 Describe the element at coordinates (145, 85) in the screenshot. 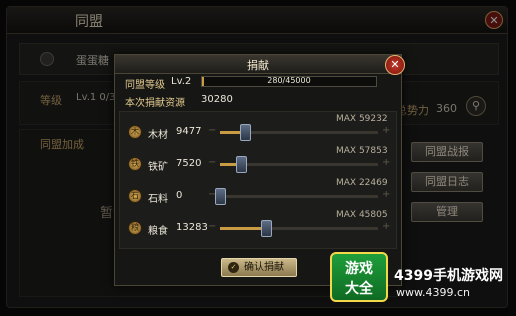

I see `alliance-level-label: 同盟等级` at that location.